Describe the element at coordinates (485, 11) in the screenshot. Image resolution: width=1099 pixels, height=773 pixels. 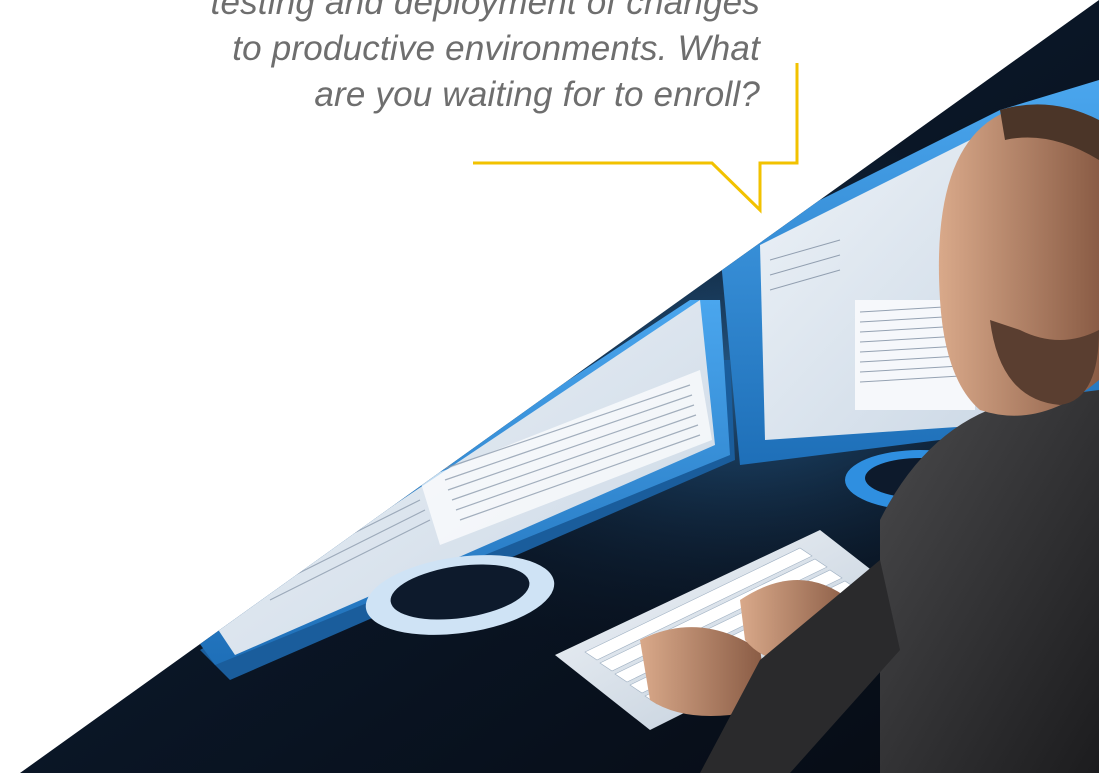
I see `quote-line-1: testing and deployment of changes` at that location.